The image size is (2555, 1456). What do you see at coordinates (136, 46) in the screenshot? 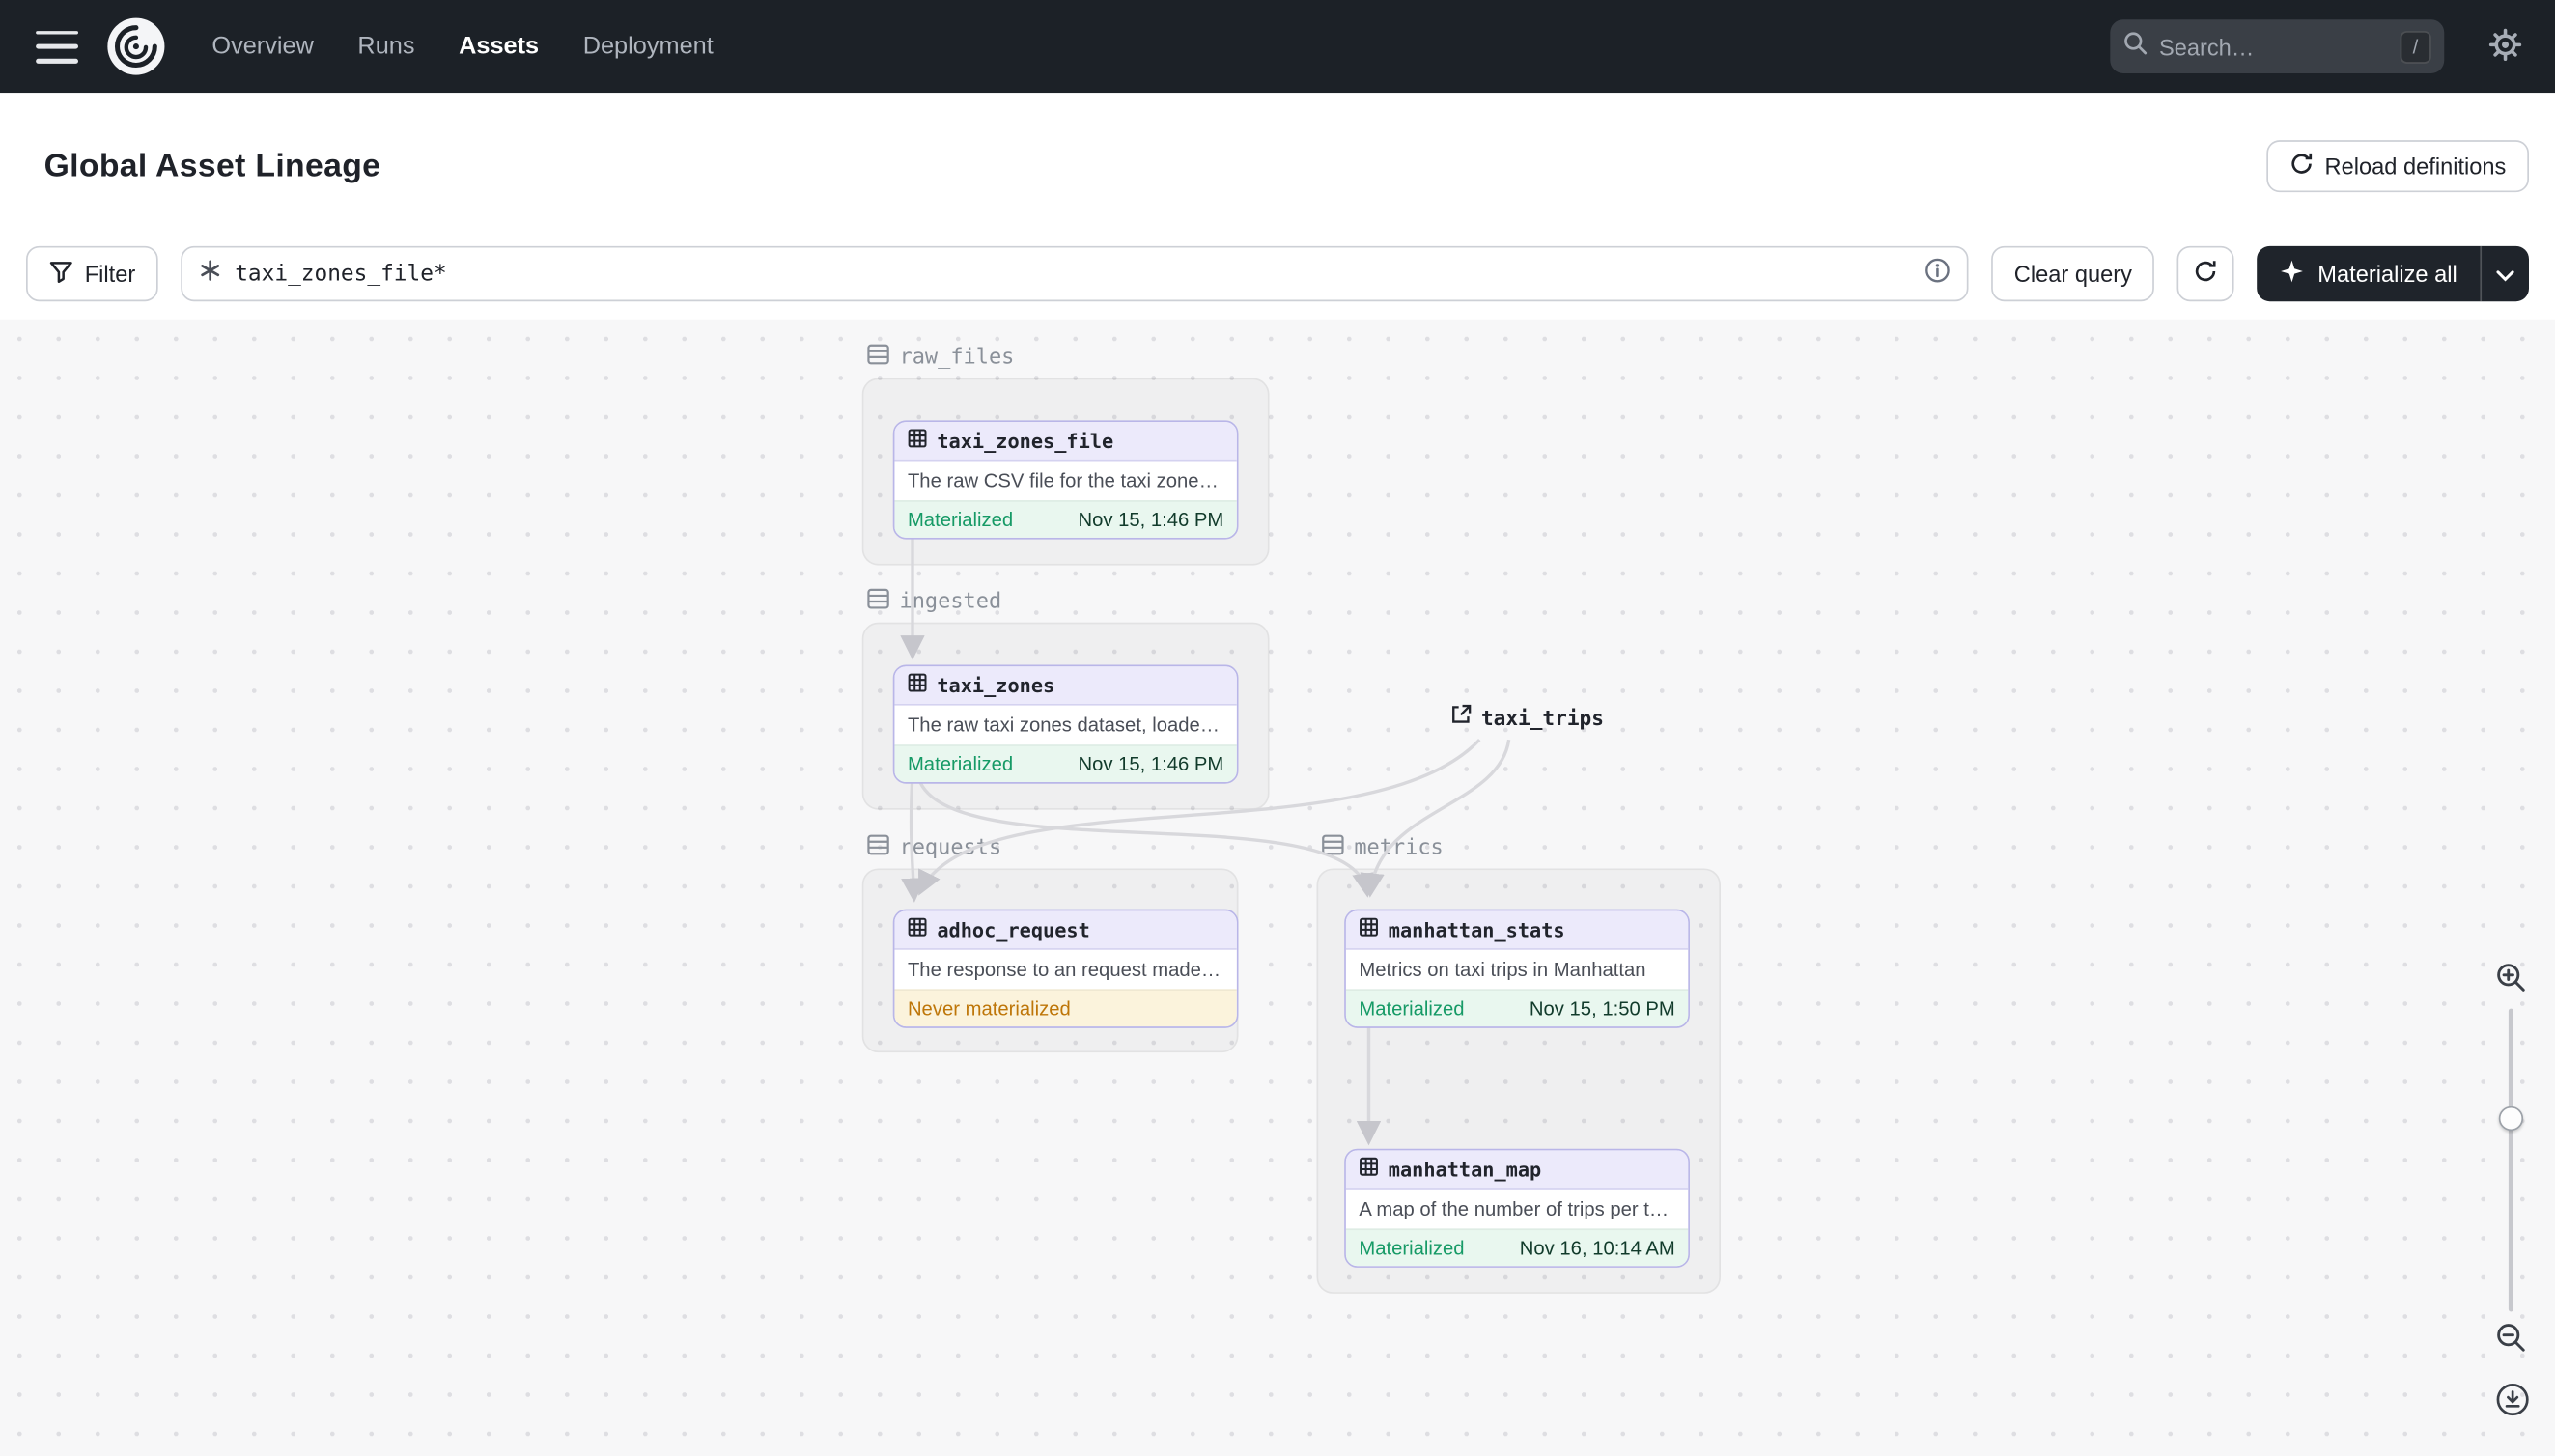
I see `dagster-logo` at bounding box center [136, 46].